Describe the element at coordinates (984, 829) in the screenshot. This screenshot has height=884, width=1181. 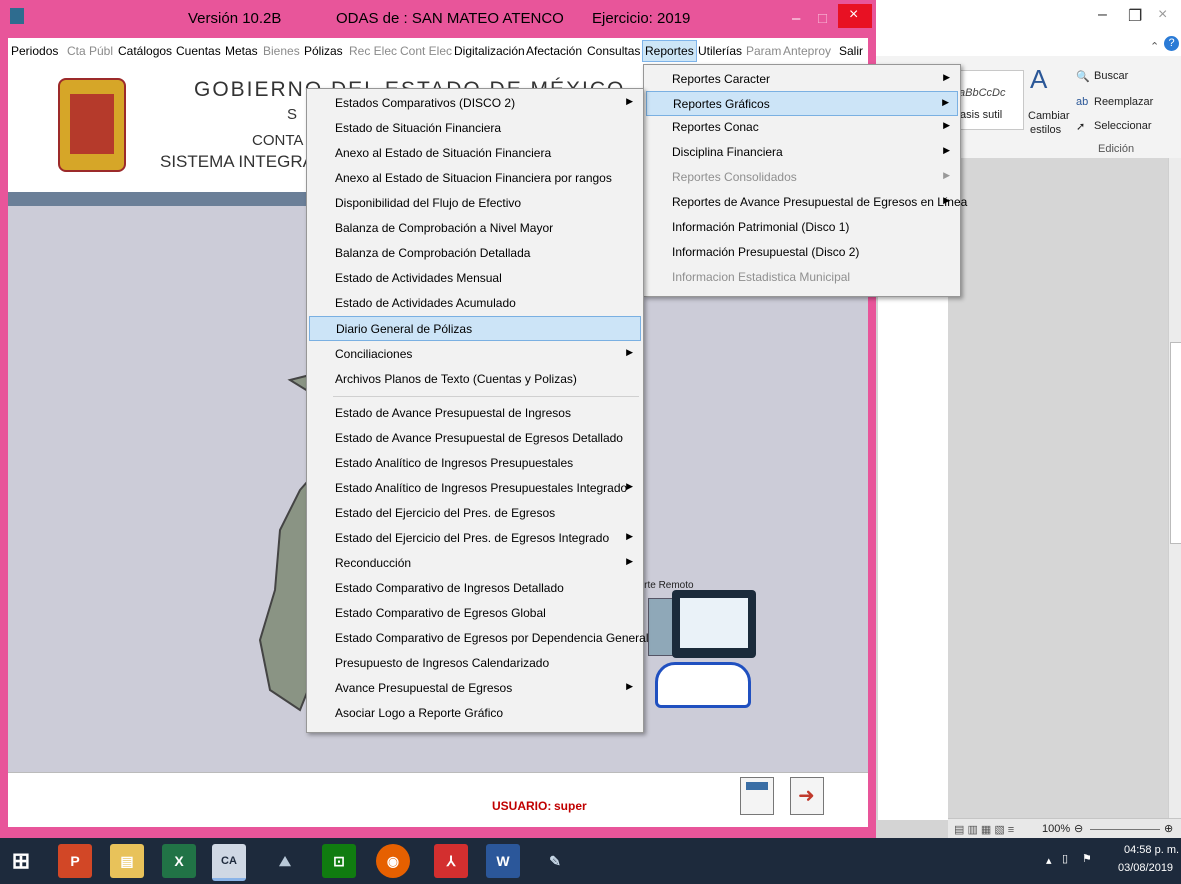
I see `view-buttons: ▤ ▥ ▦ ▧ ≡` at that location.